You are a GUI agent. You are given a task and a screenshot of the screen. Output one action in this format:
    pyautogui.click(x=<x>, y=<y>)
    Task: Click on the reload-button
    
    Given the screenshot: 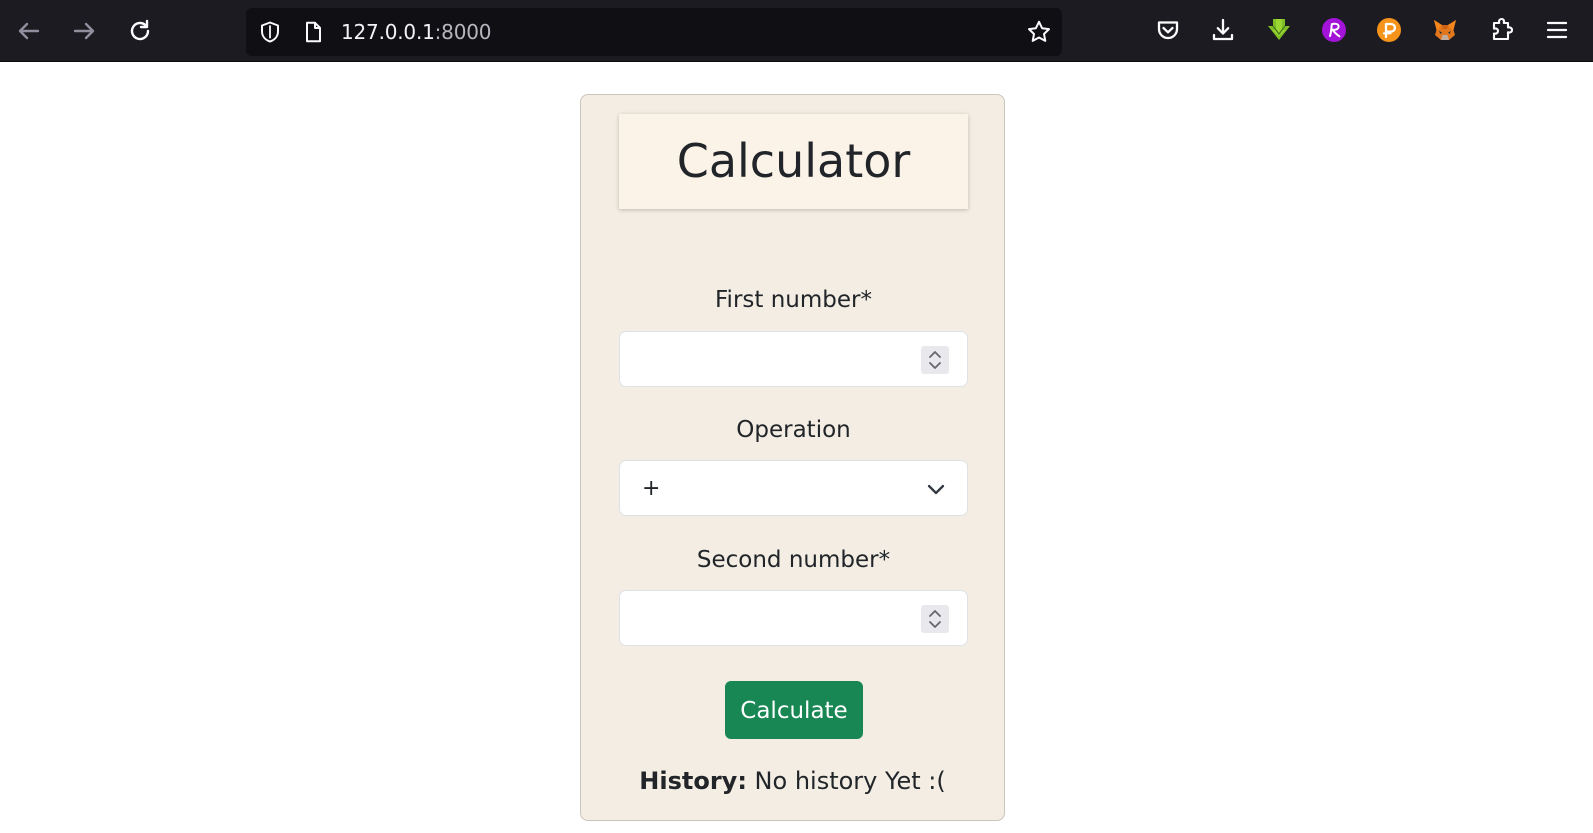 What is the action you would take?
    pyautogui.click(x=140, y=31)
    